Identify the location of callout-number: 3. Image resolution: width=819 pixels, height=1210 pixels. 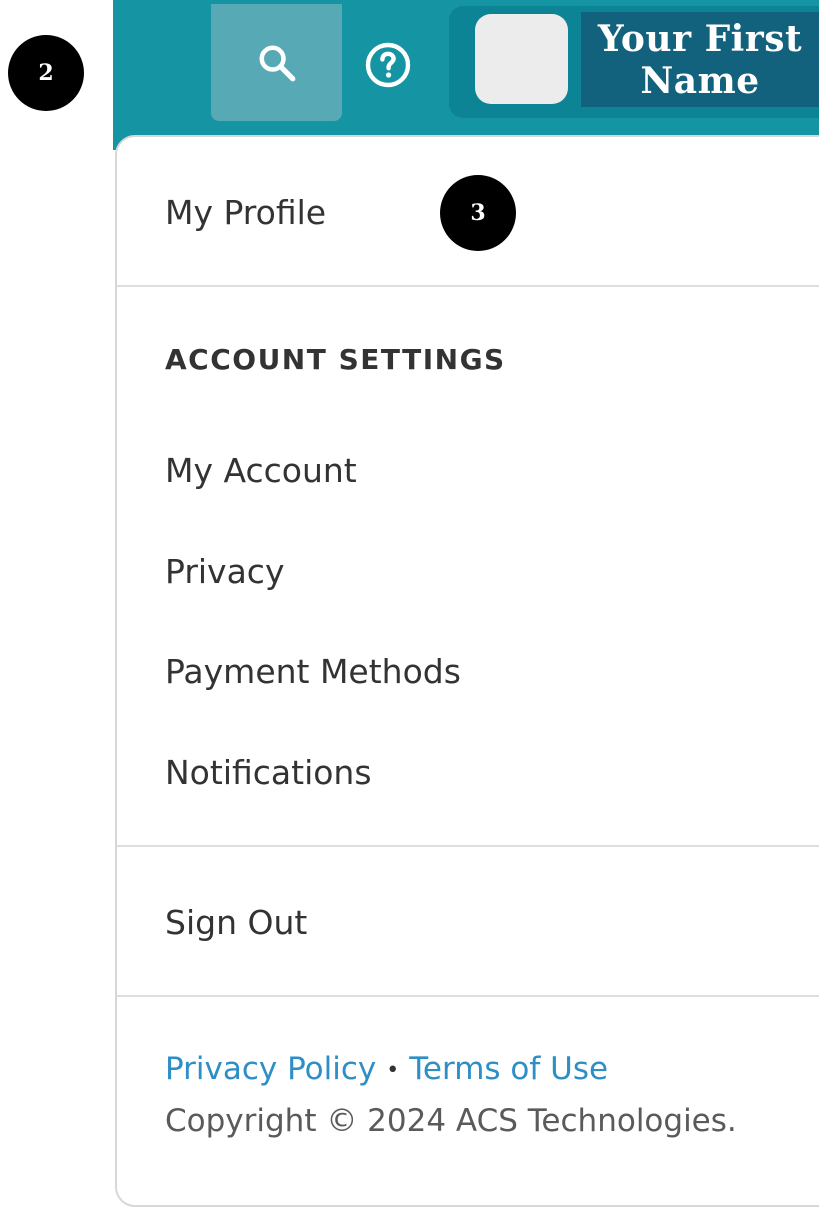
(478, 213).